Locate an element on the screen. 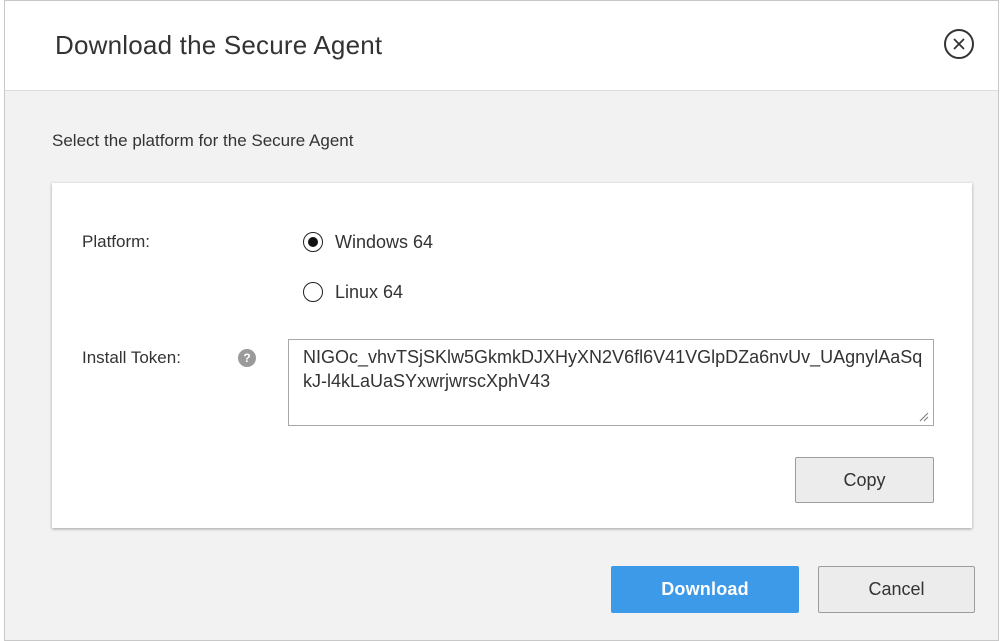 Image resolution: width=1000 pixels, height=641 pixels. radio-linux-64: Linux 64 is located at coordinates (353, 292).